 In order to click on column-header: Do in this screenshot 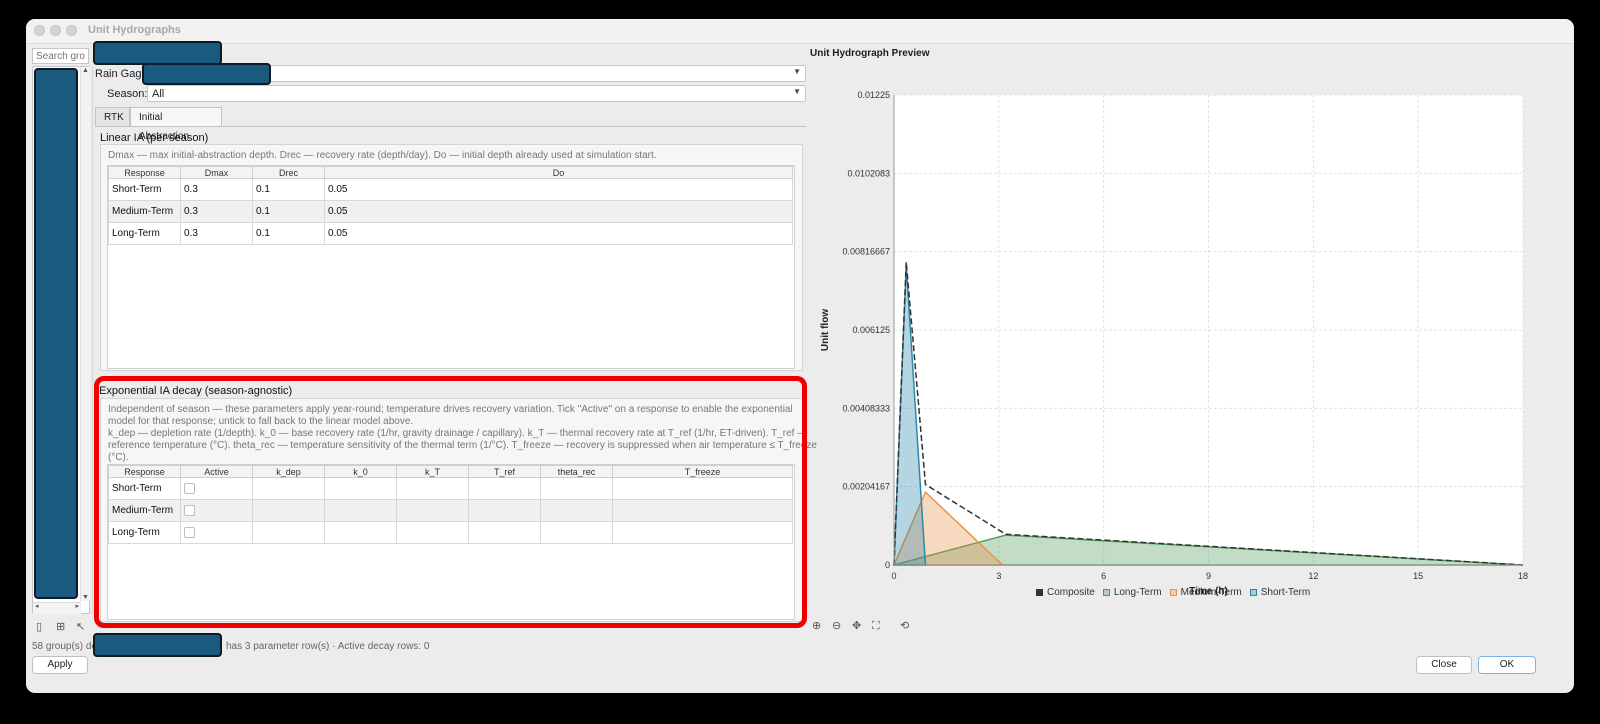, I will do `click(558, 172)`.